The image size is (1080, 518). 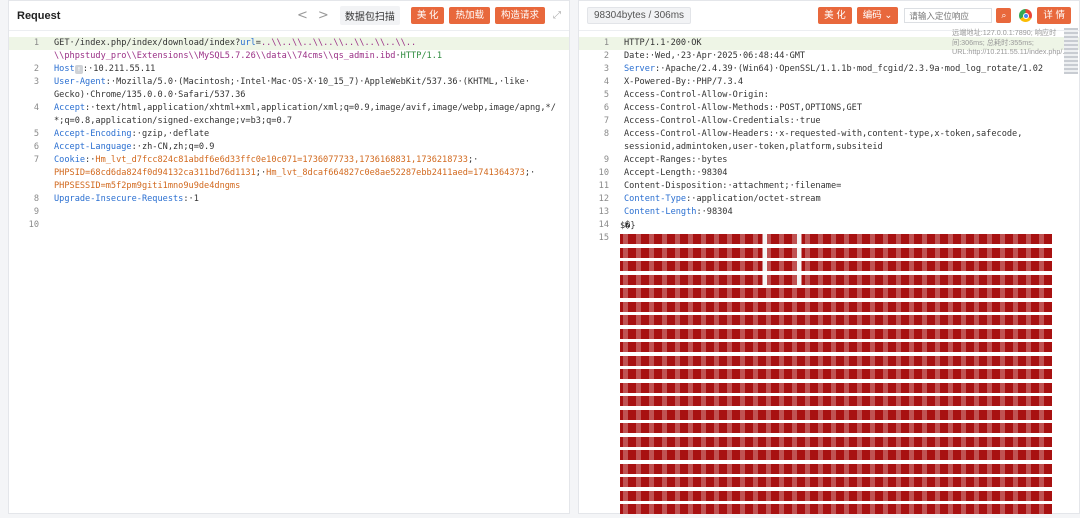 I want to click on response-size-badge: 98304bytes / 306ms, so click(x=639, y=15).